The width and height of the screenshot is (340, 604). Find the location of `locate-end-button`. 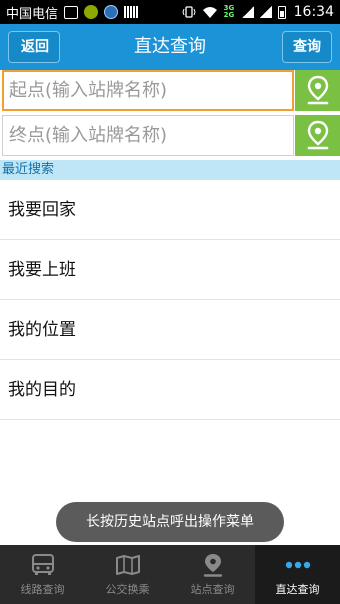

locate-end-button is located at coordinates (317, 135).